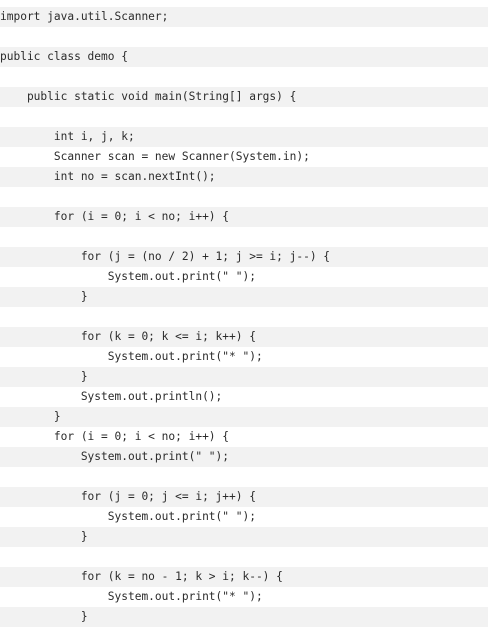 Image resolution: width=488 pixels, height=627 pixels. What do you see at coordinates (244, 577) in the screenshot?
I see `code-line: for (k = no - 1; k > i; k--) {` at bounding box center [244, 577].